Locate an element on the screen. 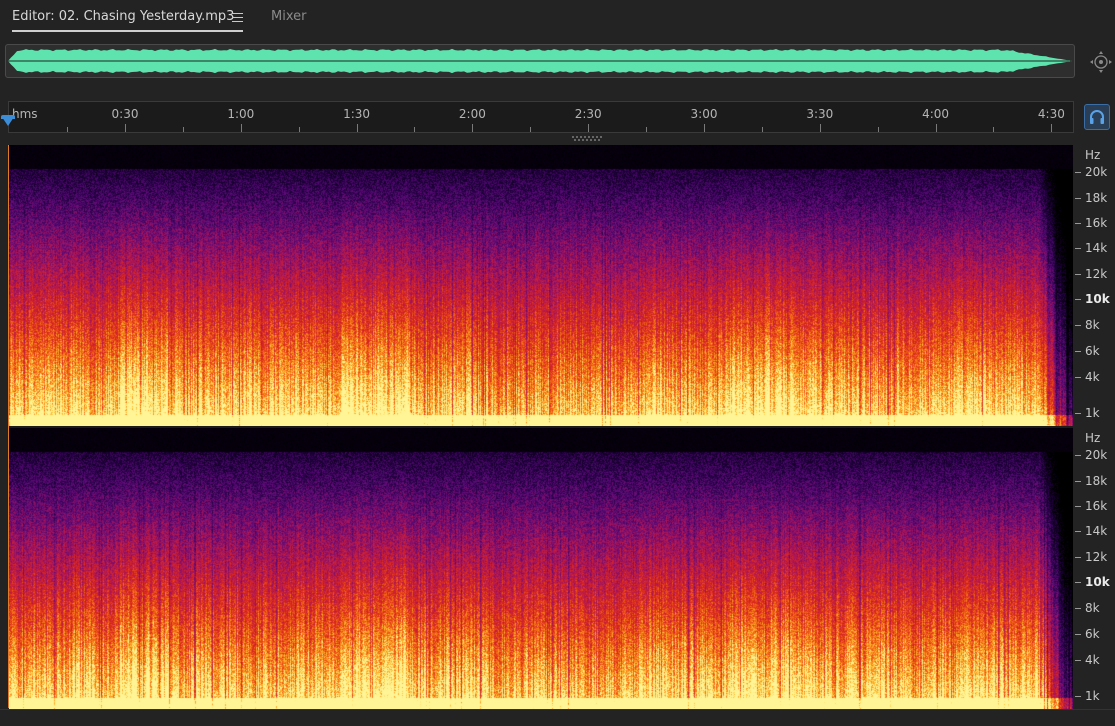  hamburger-menu-icon is located at coordinates (237, 17).